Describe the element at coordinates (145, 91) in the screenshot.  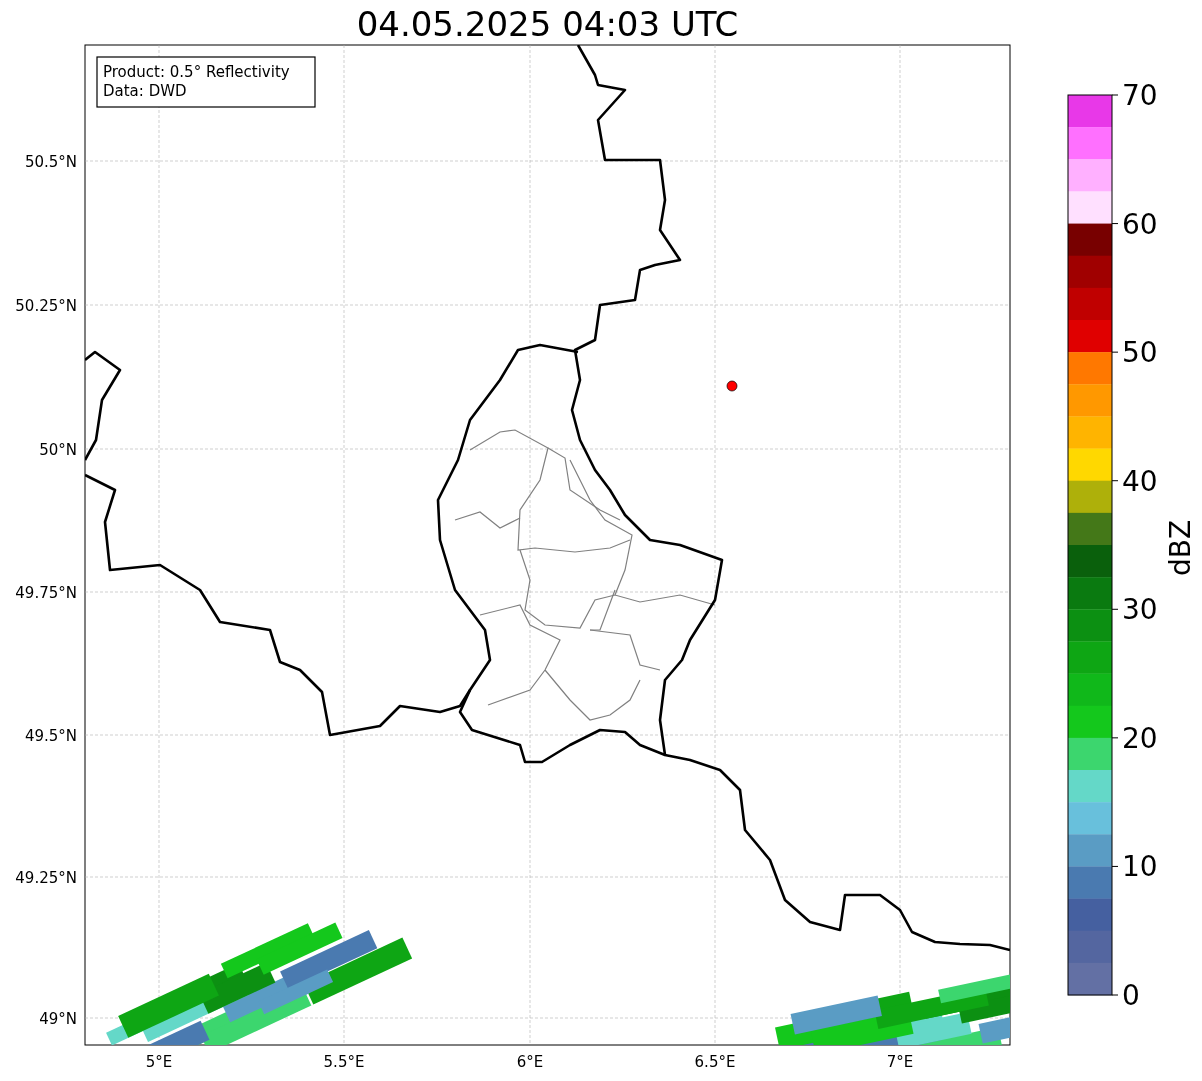
I see `info-text: Data: DWD` at that location.